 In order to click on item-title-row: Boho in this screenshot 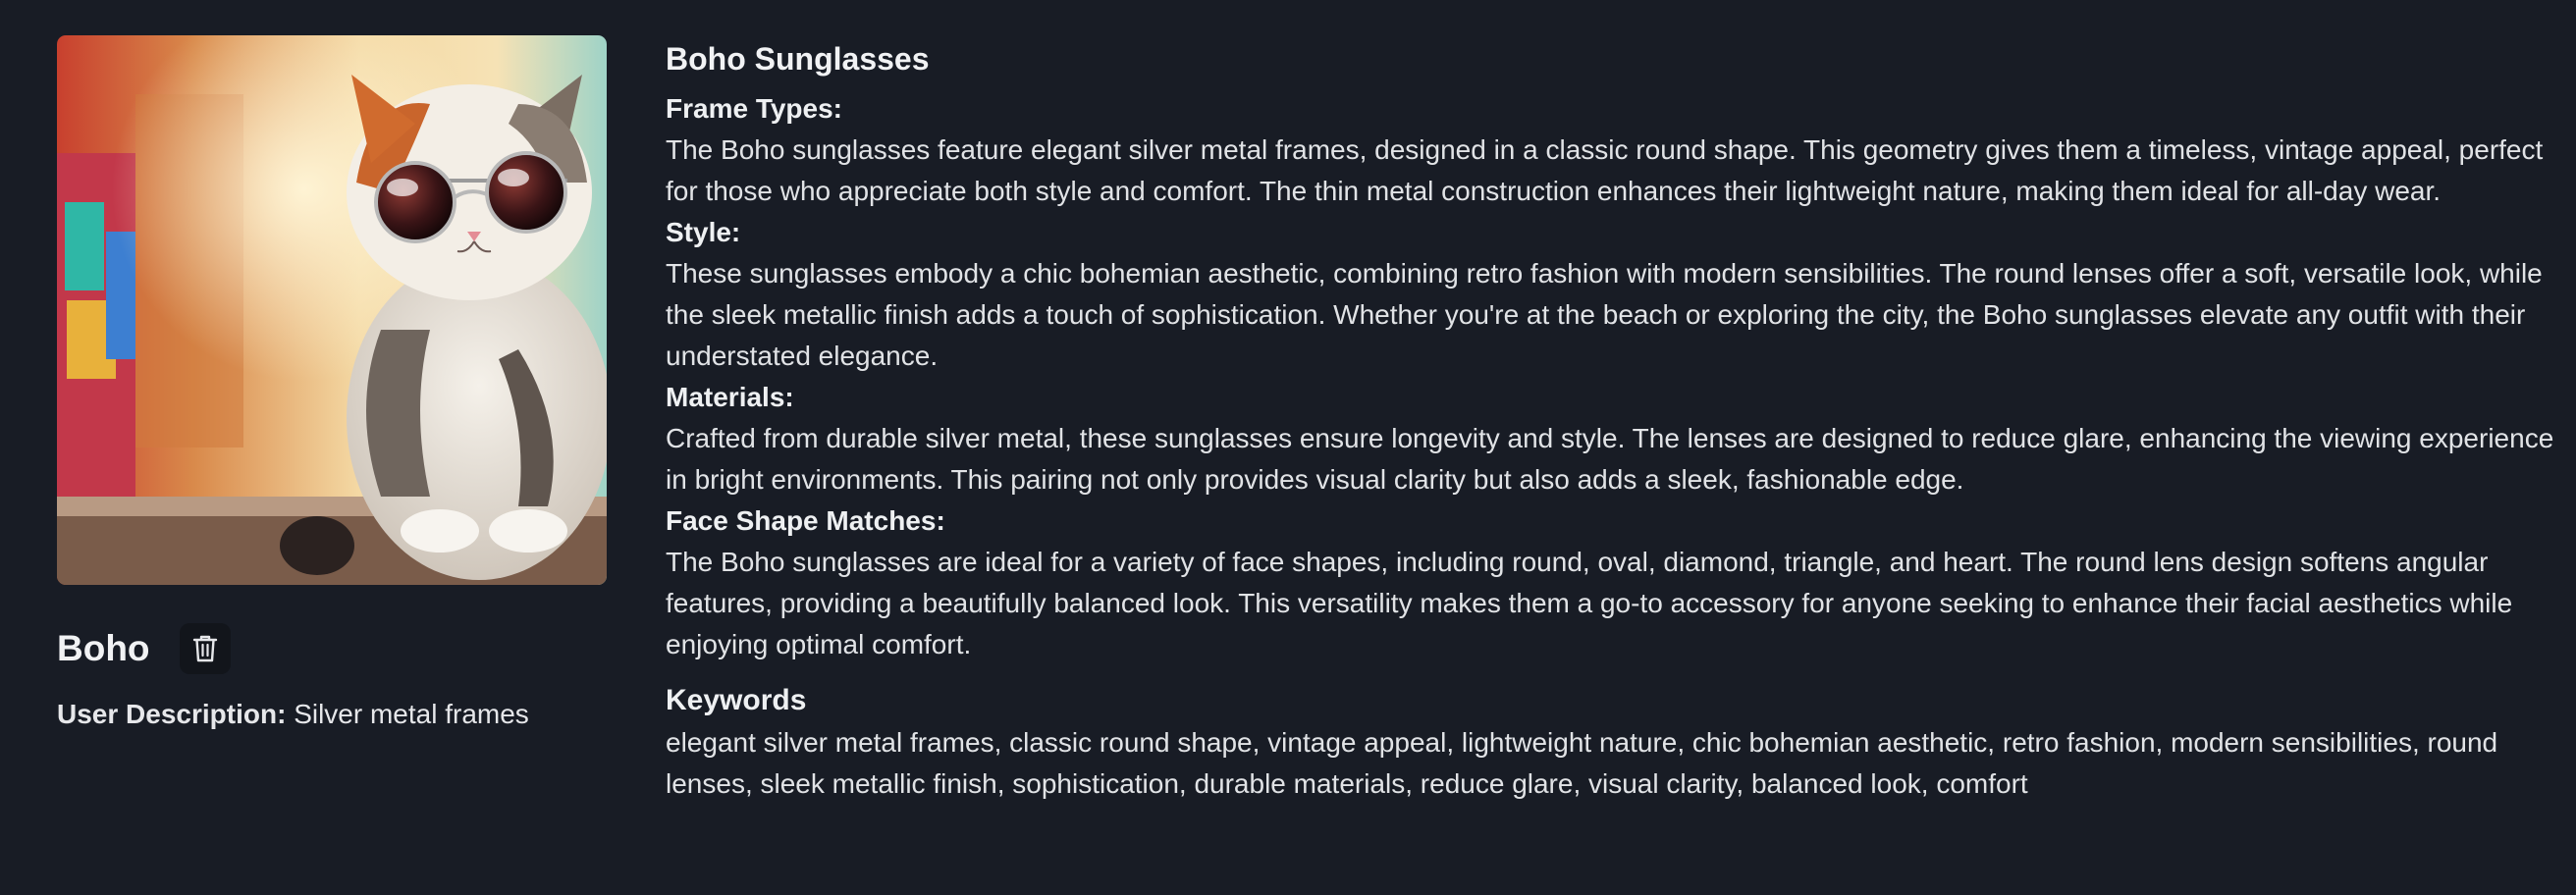, I will do `click(332, 649)`.